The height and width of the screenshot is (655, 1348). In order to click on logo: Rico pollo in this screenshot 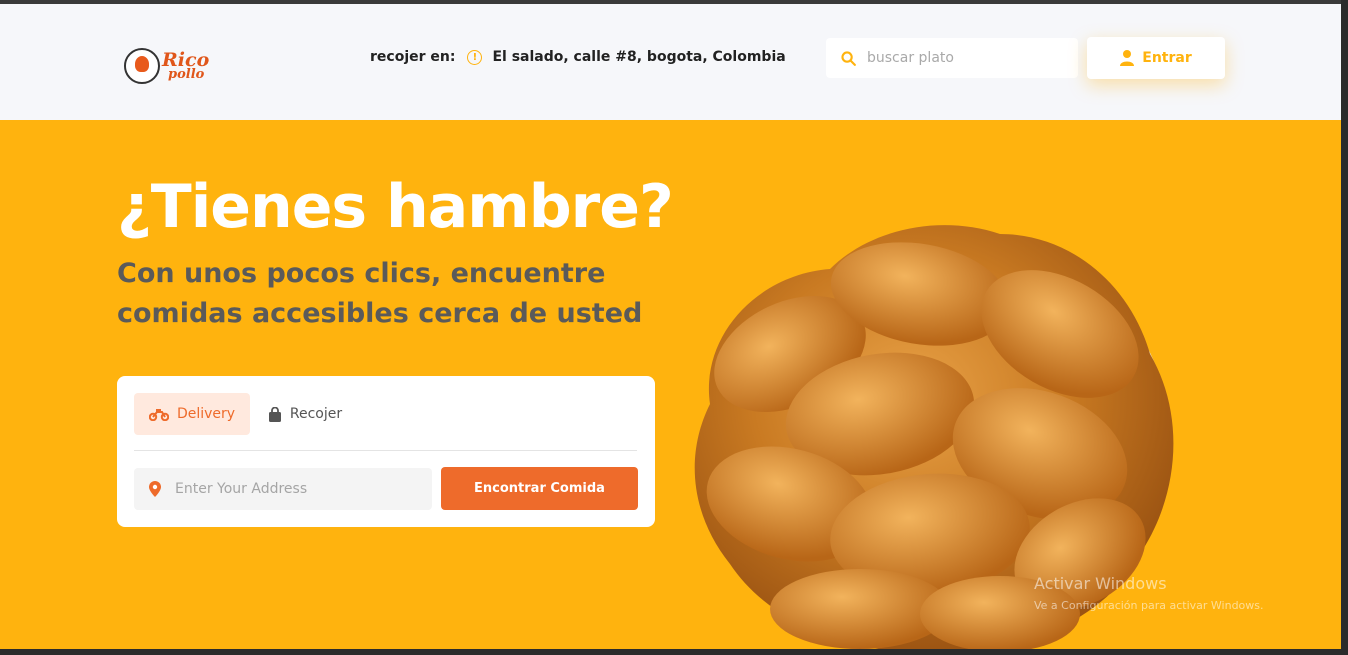, I will do `click(174, 66)`.